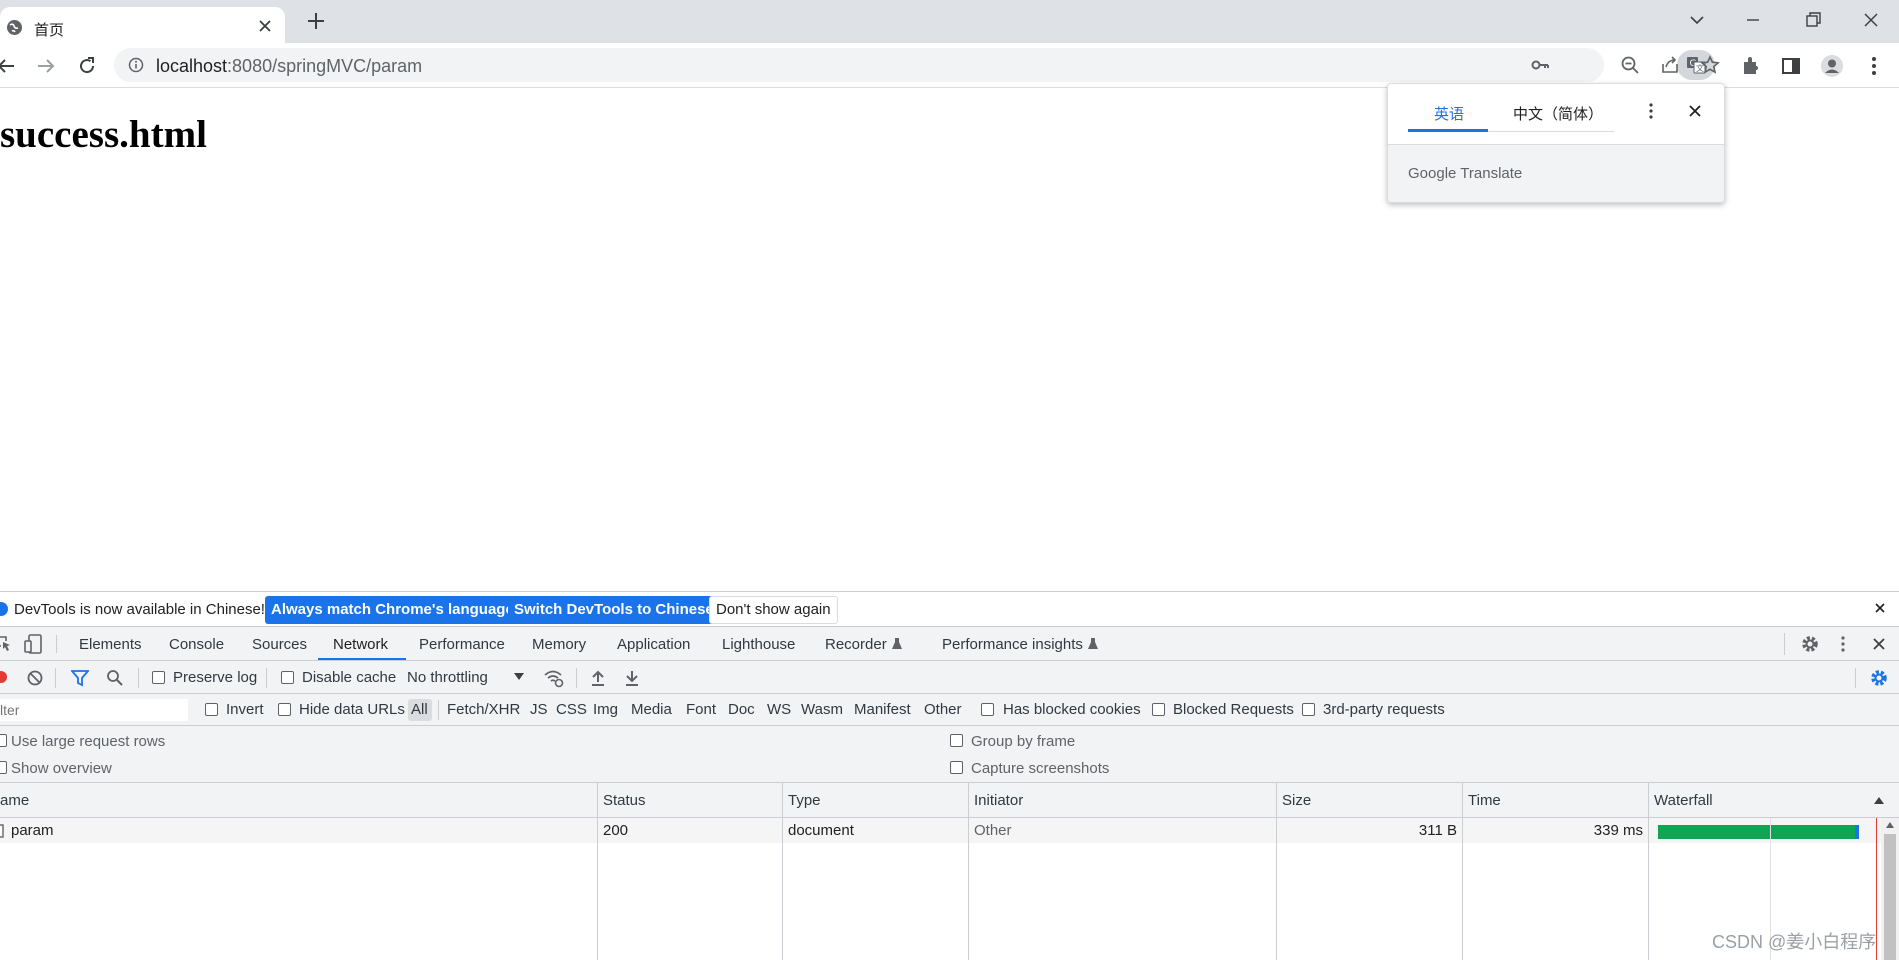 This screenshot has height=960, width=1899. Describe the element at coordinates (1697, 20) in the screenshot. I see `tab-search-chevron-icon` at that location.